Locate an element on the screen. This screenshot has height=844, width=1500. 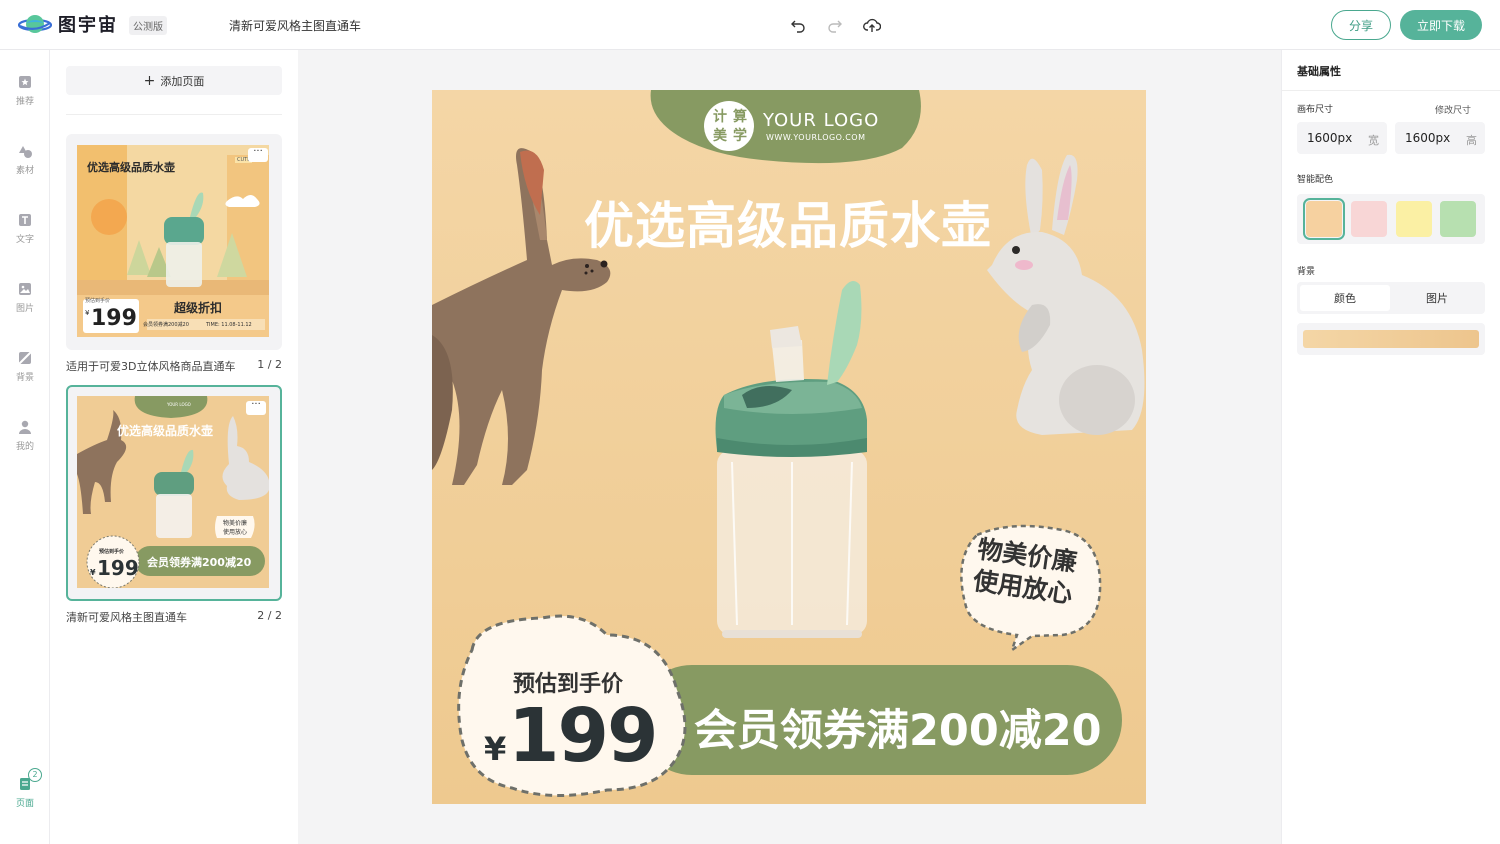
page-1-index: 1 / 2 is located at coordinates (269, 364).